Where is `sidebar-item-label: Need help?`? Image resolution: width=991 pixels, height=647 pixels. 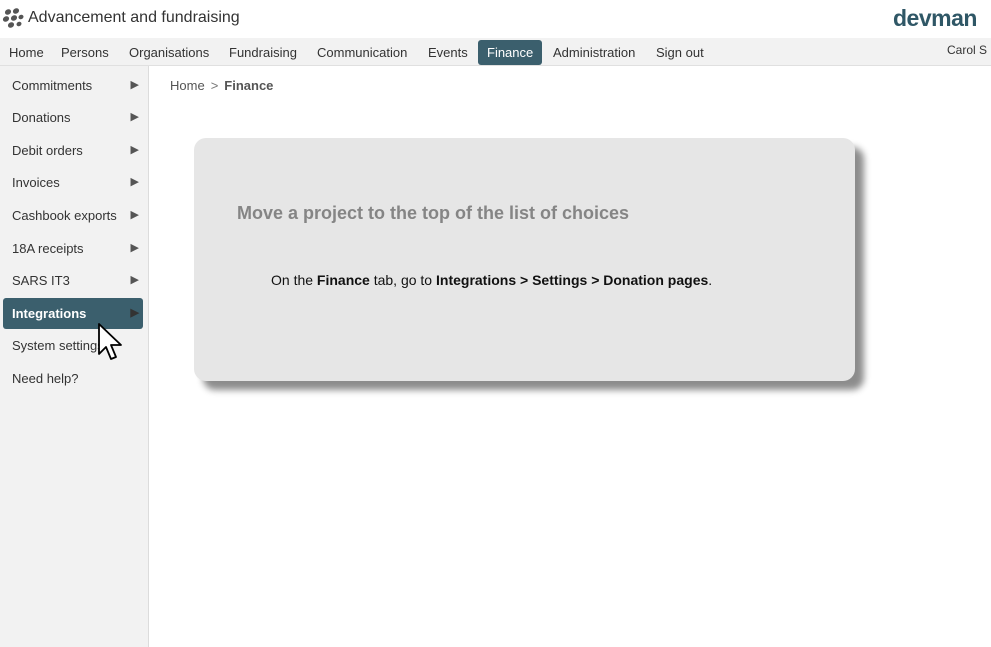 sidebar-item-label: Need help? is located at coordinates (45, 378).